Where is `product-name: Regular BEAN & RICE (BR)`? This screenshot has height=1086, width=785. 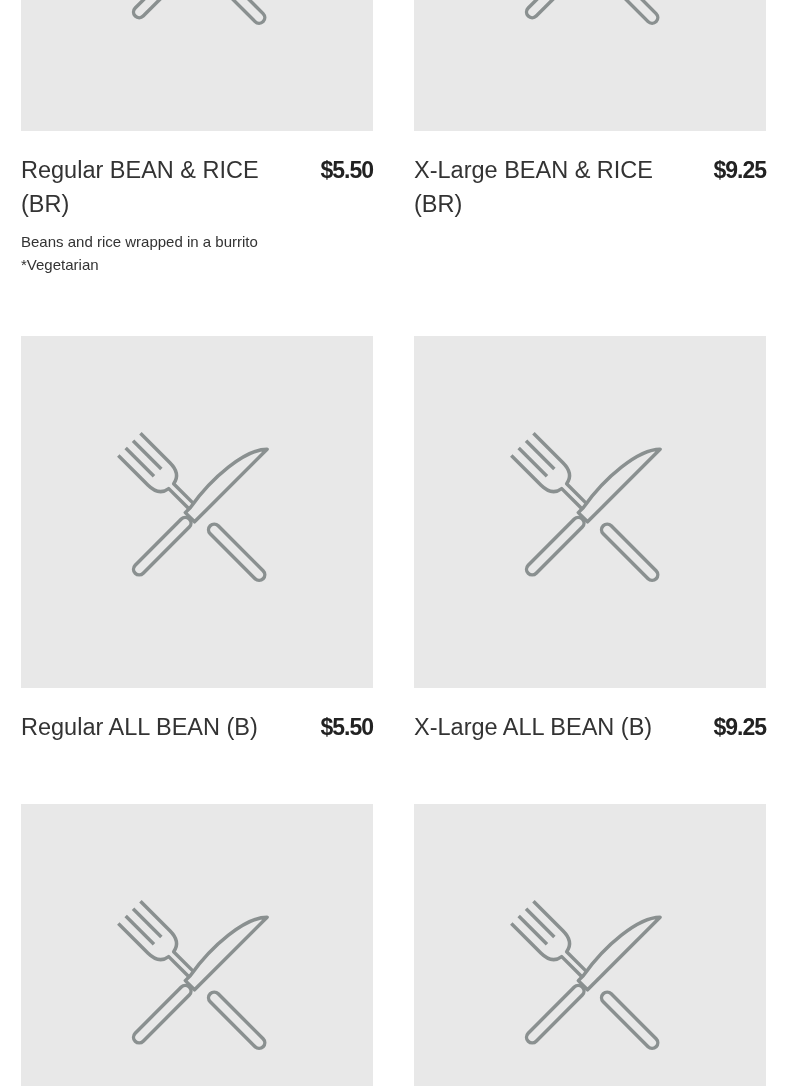
product-name: Regular BEAN & RICE (BR) is located at coordinates (140, 187).